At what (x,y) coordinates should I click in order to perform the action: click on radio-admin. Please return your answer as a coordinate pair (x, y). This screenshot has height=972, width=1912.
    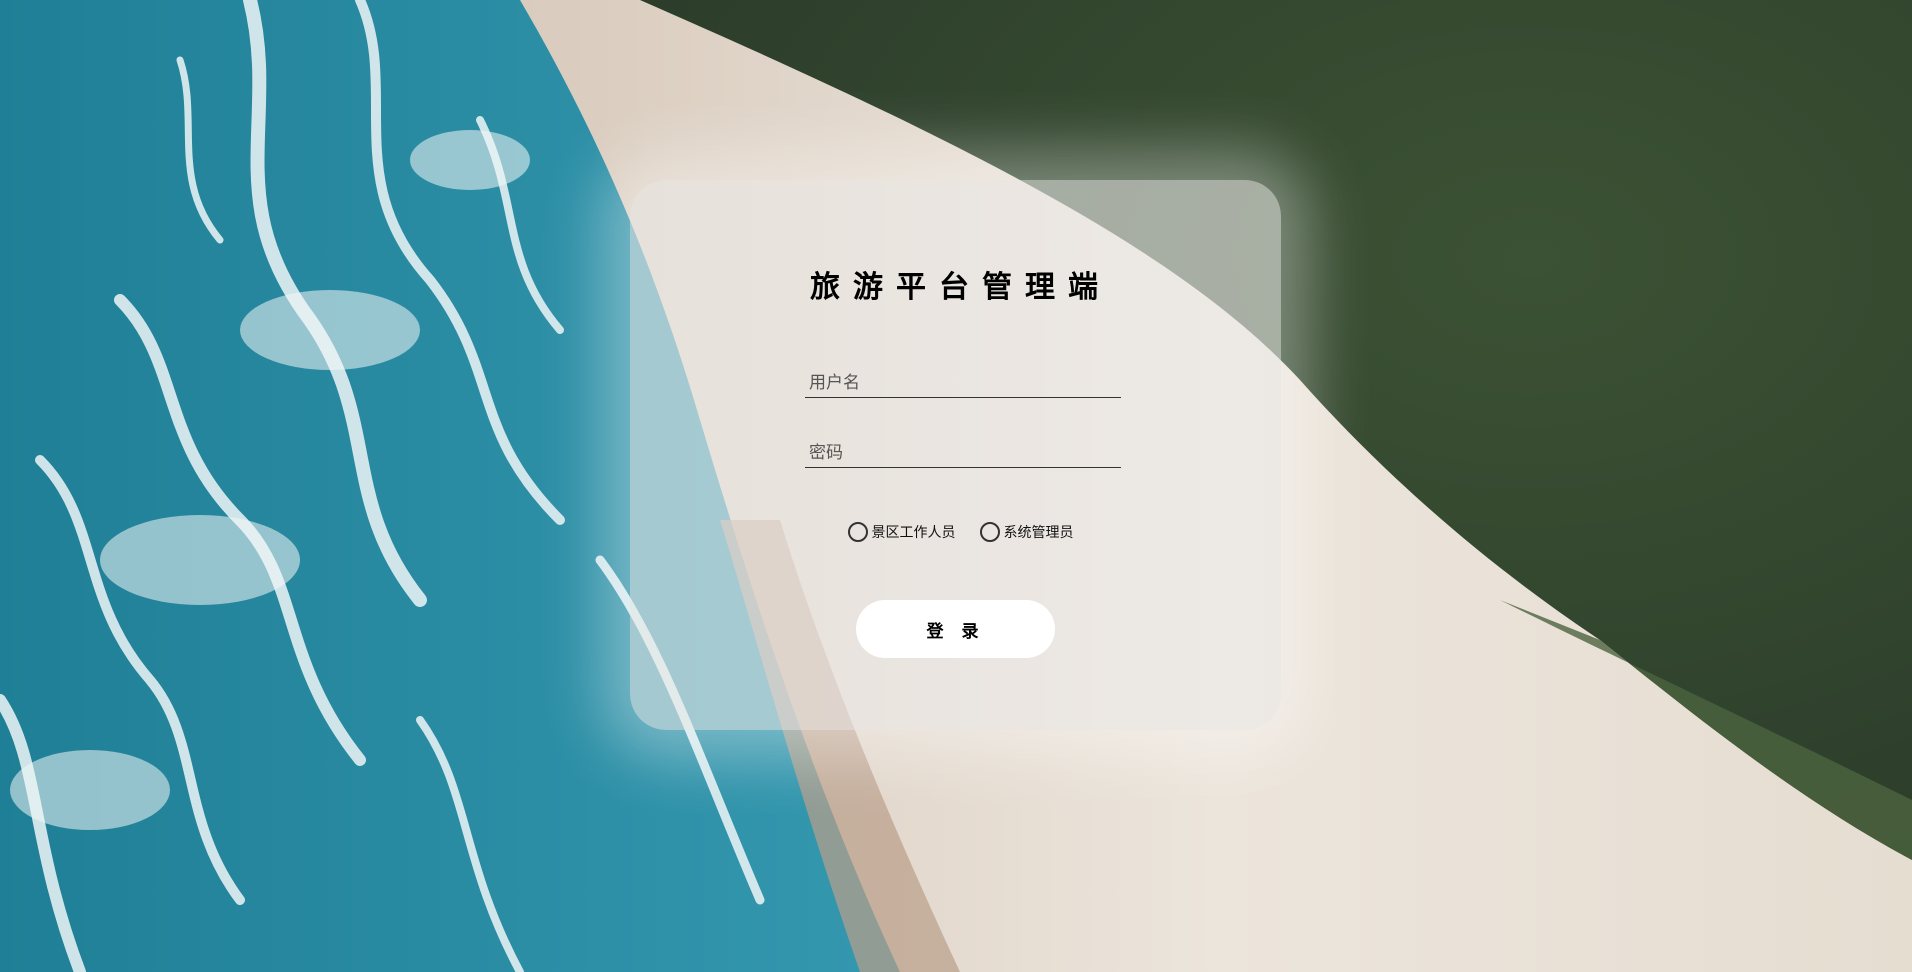
    Looking at the image, I should click on (989, 532).